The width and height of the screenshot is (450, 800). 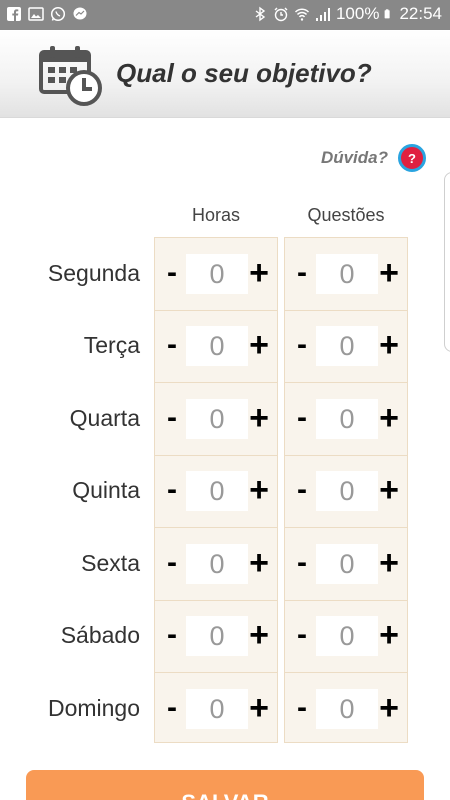 I want to click on system-icons: 100% 22:54, so click(x=347, y=14).